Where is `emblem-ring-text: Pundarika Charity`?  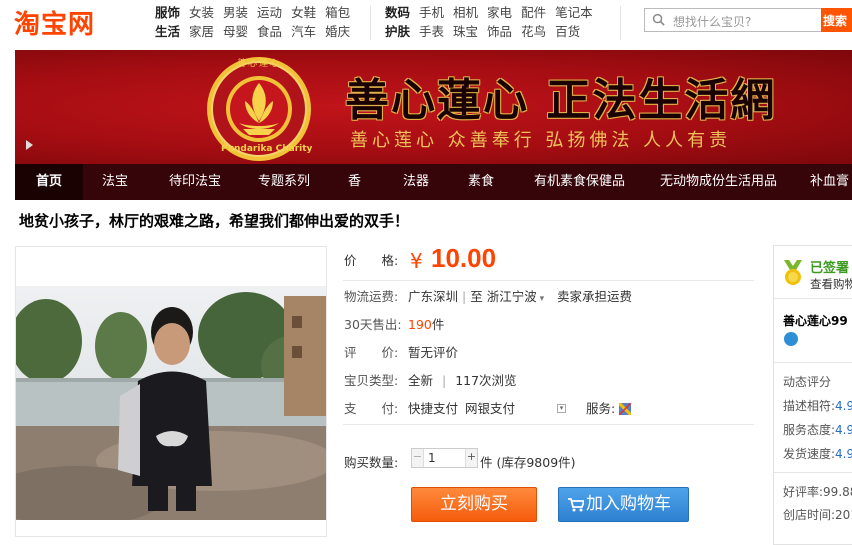 emblem-ring-text: Pundarika Charity is located at coordinates (267, 149).